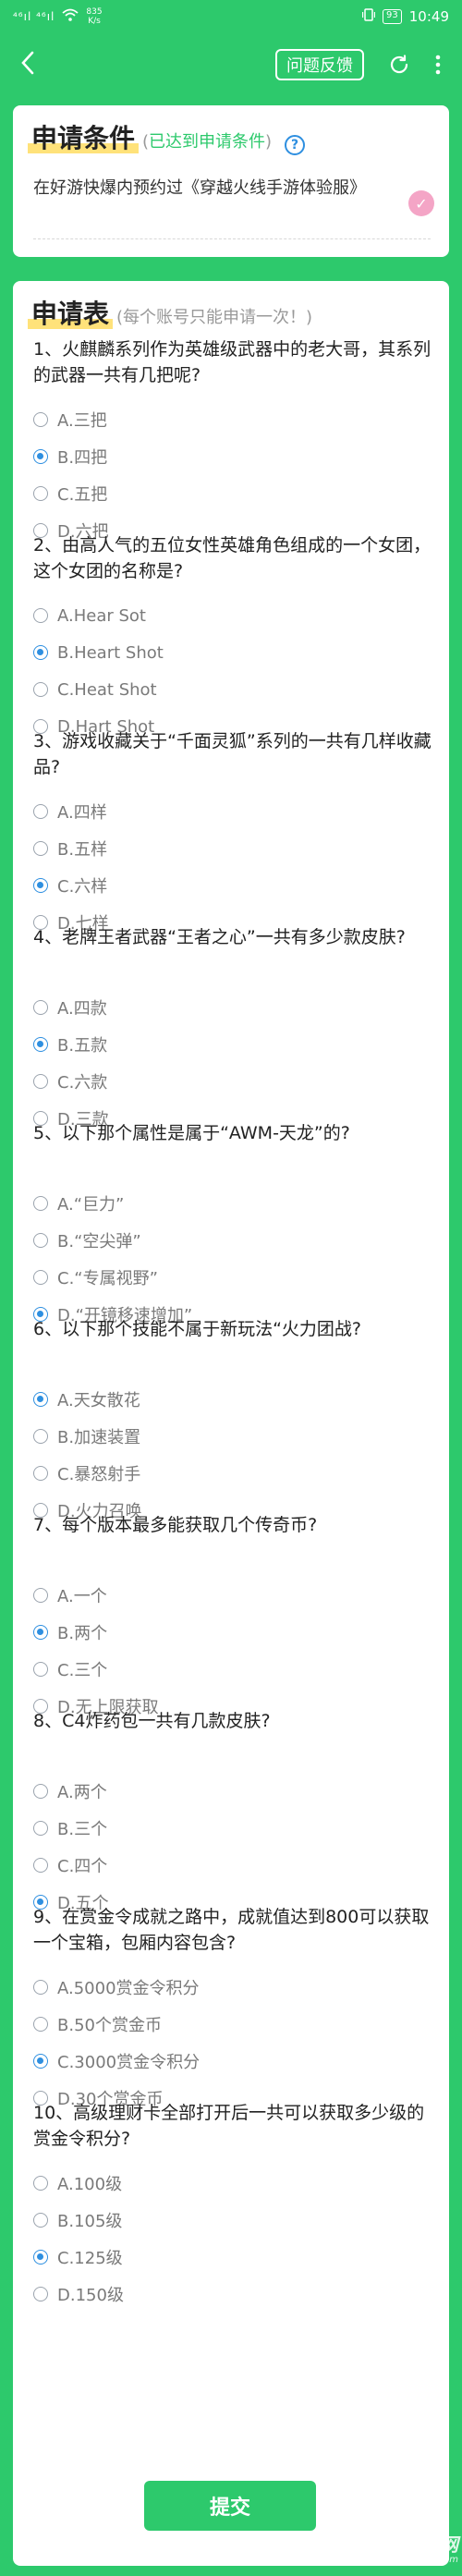  I want to click on option-c: C.“专属视野”, so click(234, 1277).